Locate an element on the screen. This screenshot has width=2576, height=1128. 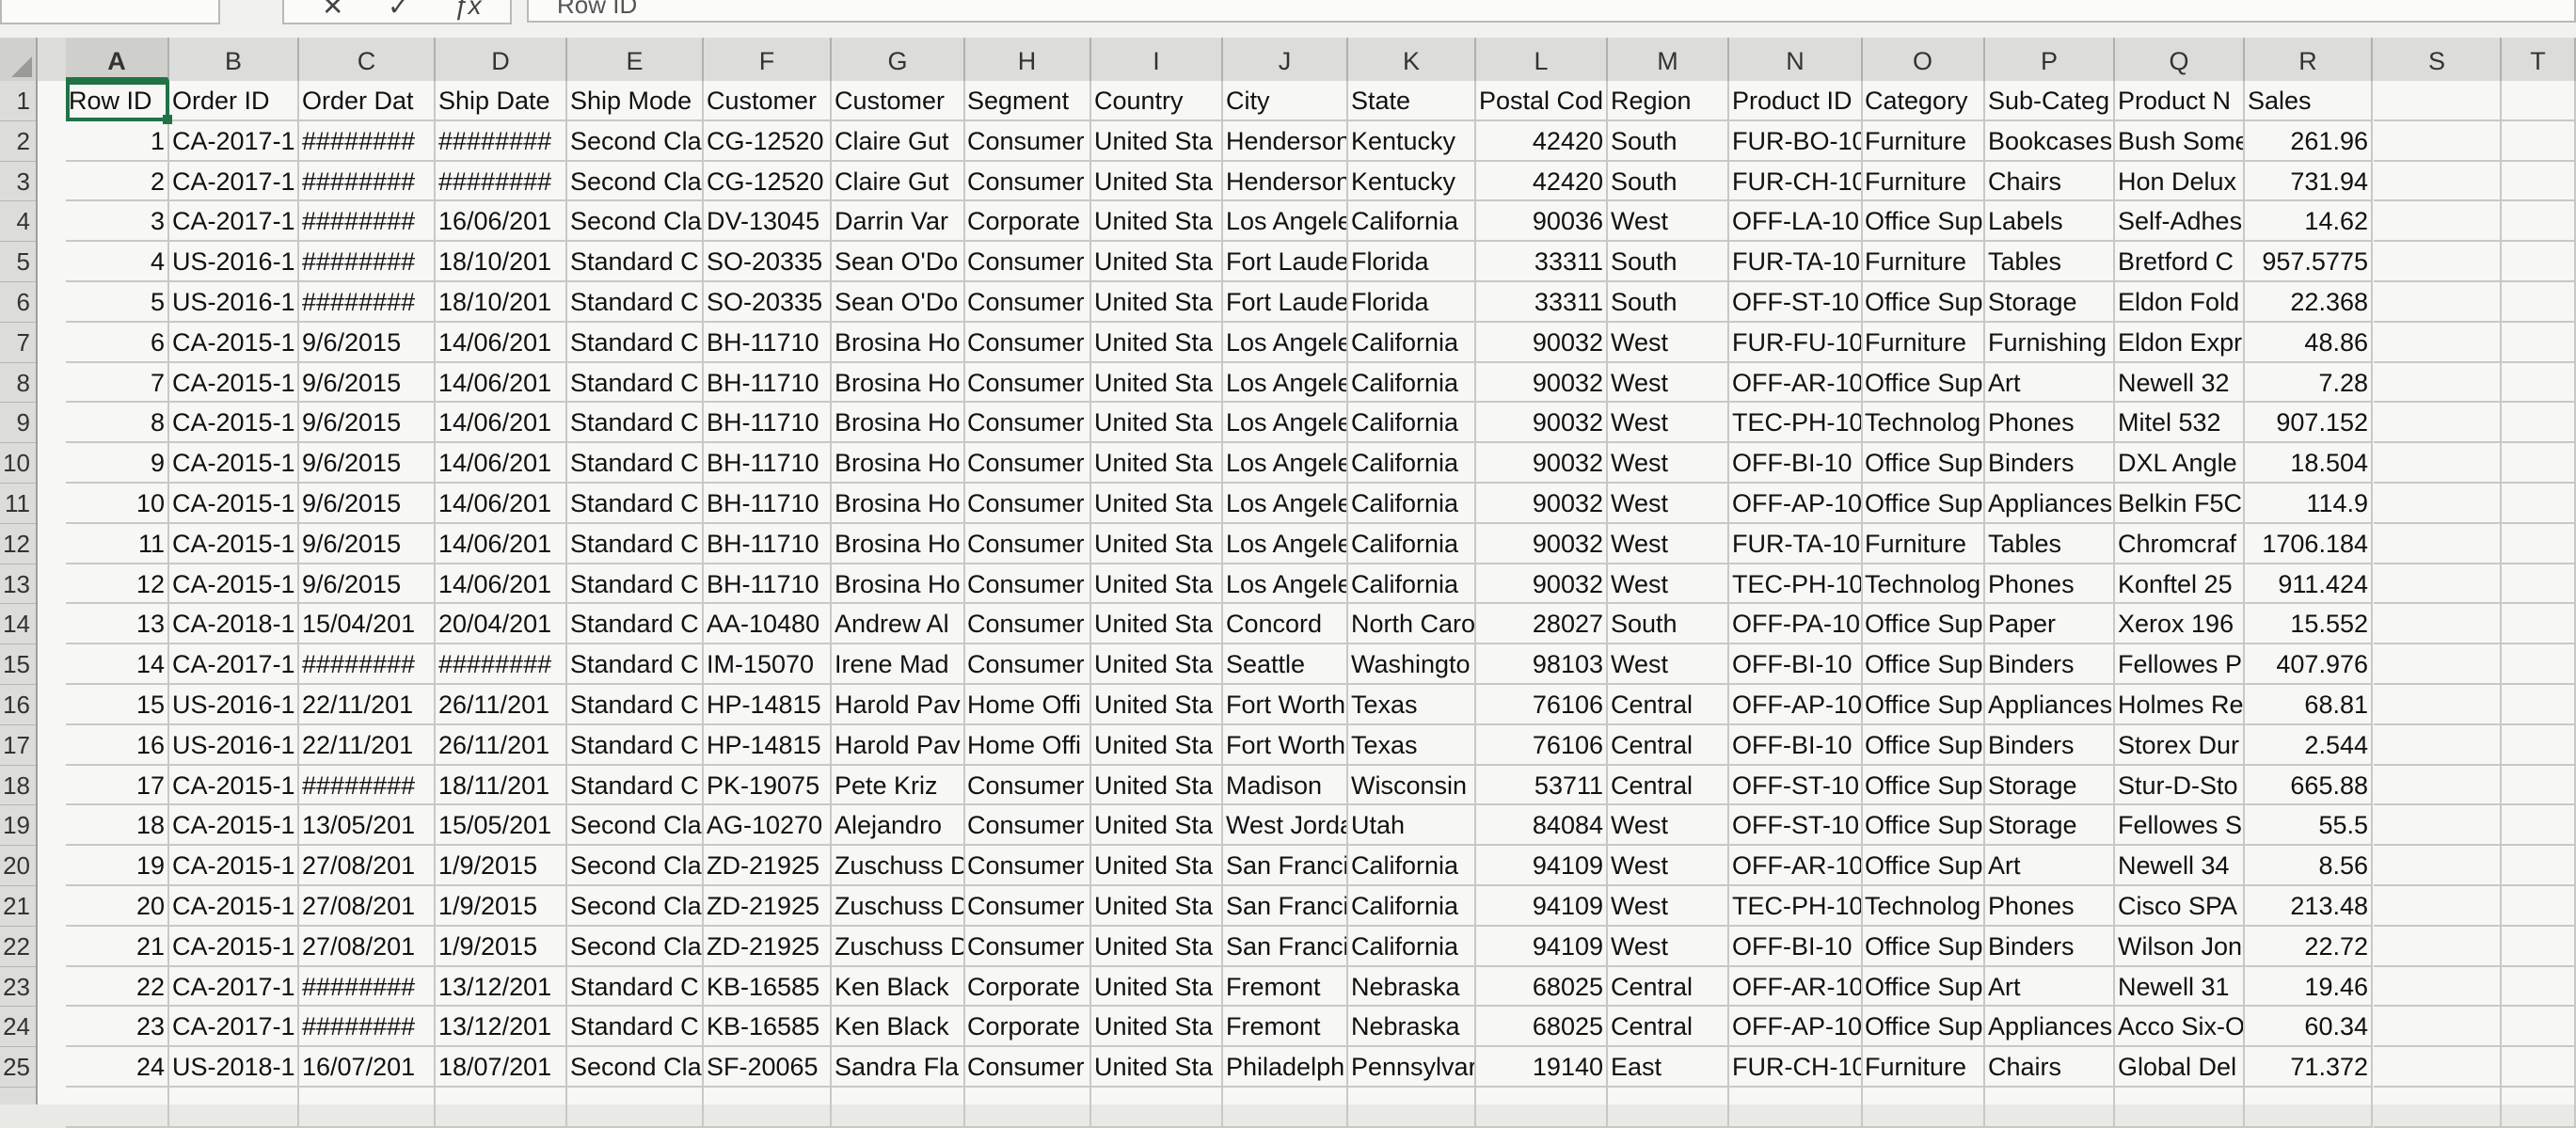
header-cell: Ship Date is located at coordinates (502, 101).